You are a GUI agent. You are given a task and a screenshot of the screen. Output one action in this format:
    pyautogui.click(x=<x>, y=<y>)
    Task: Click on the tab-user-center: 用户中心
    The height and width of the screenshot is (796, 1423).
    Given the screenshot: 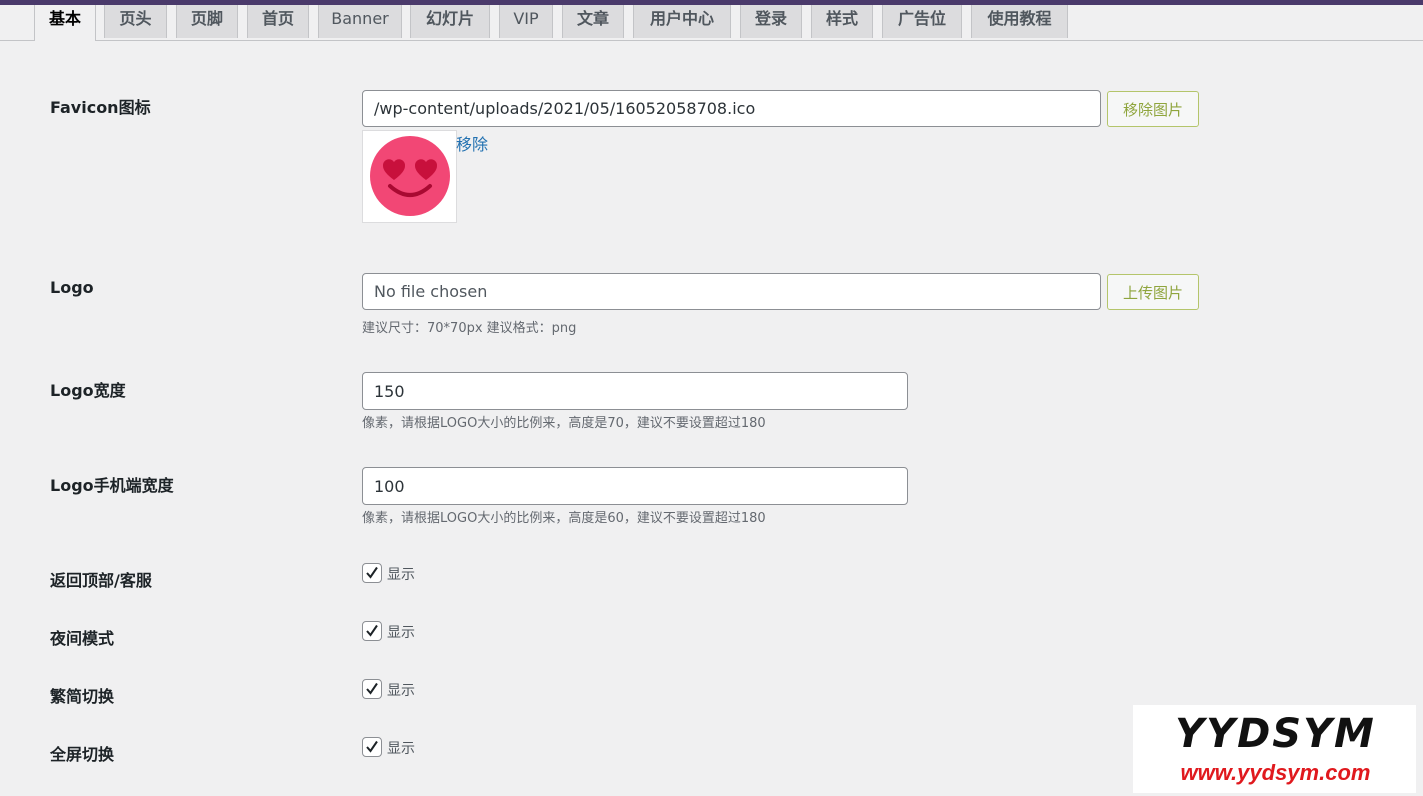 What is the action you would take?
    pyautogui.click(x=682, y=21)
    